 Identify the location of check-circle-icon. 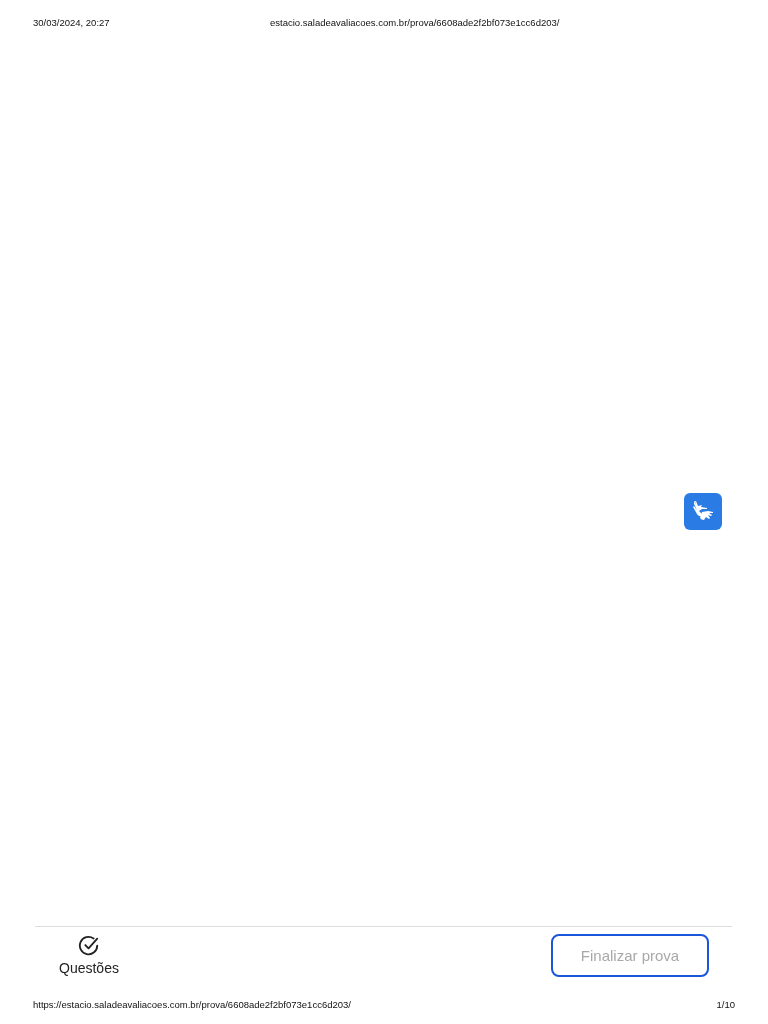
(88, 946).